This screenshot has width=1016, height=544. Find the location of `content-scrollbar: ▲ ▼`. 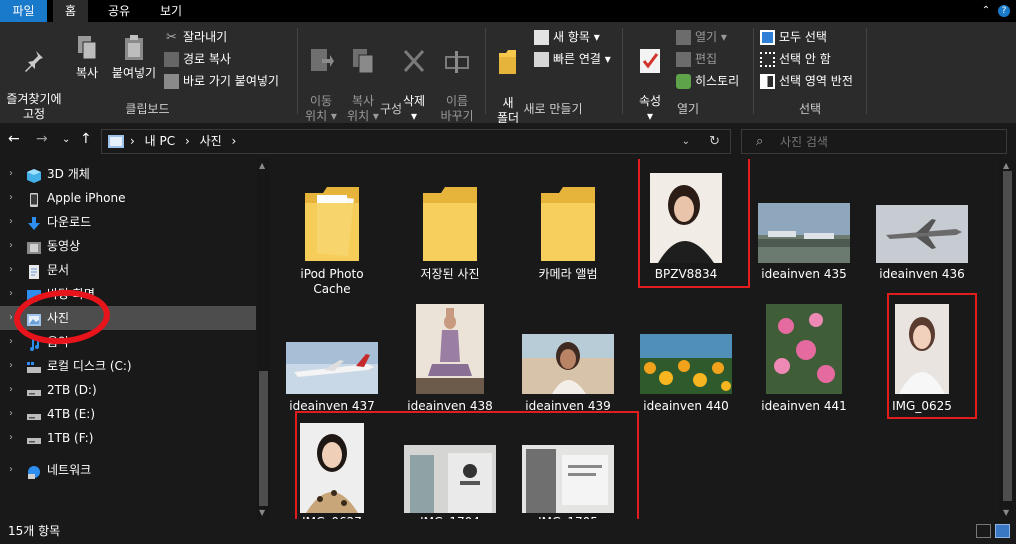

content-scrollbar: ▲ ▼ is located at coordinates (1007, 339).